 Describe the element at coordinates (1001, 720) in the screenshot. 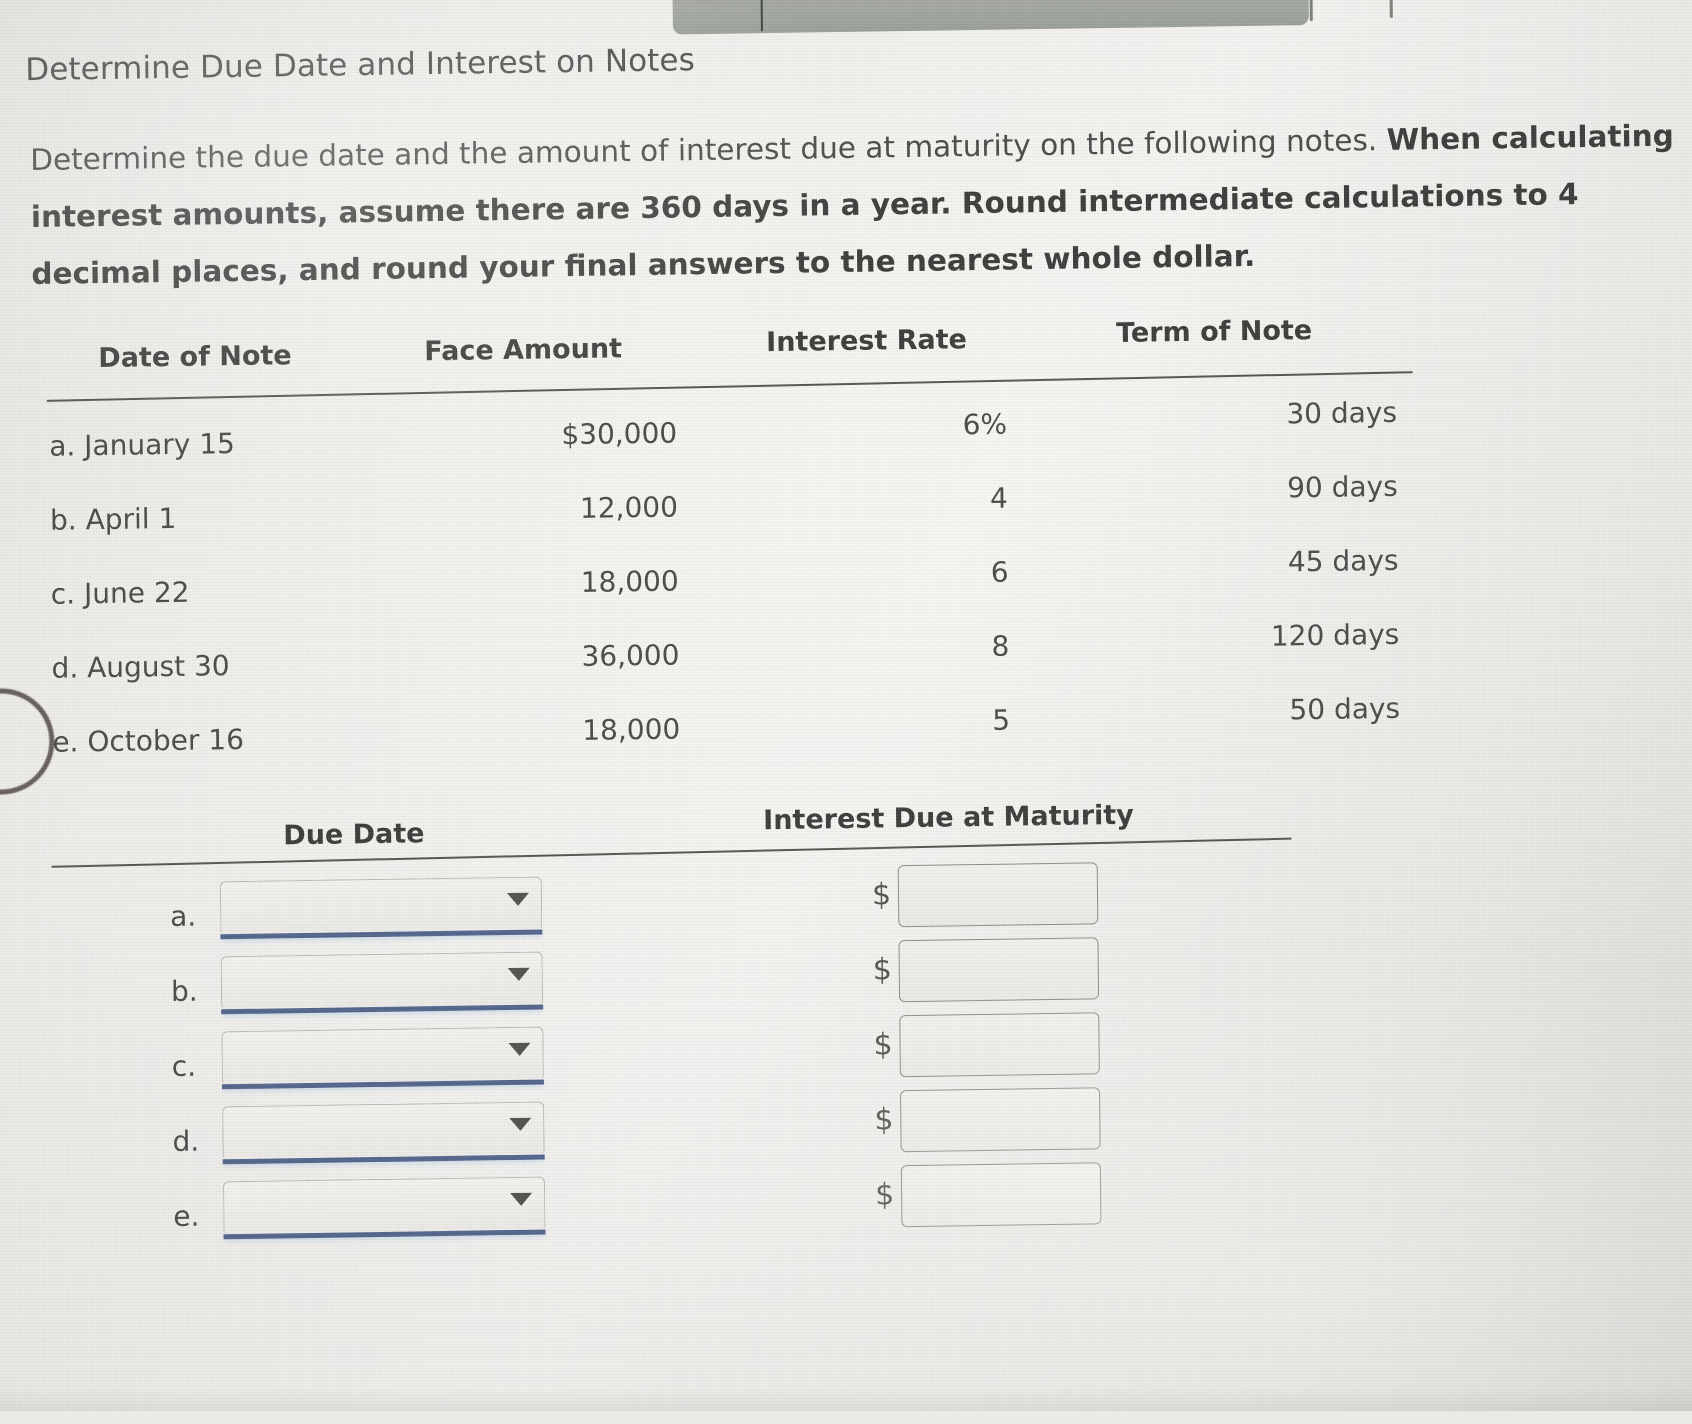

I see `cell-interest-rate: 5` at that location.